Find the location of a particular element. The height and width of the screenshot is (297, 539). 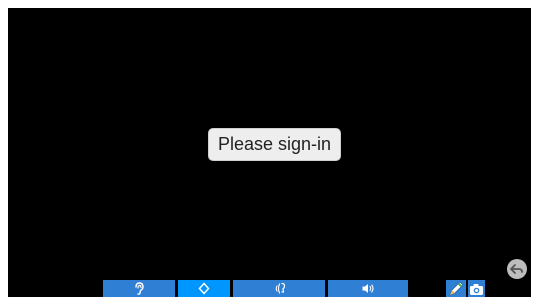

ear-icon is located at coordinates (139, 288).